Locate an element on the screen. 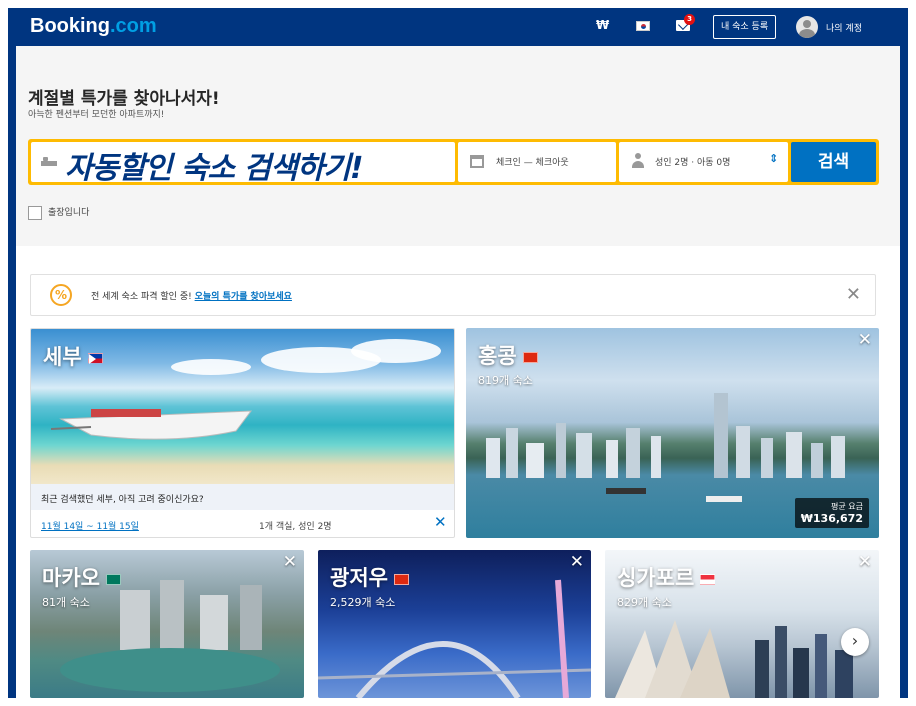 The image size is (916, 706). recent-search-guests: 1개 객실, 성인 2명 is located at coordinates (295, 527).